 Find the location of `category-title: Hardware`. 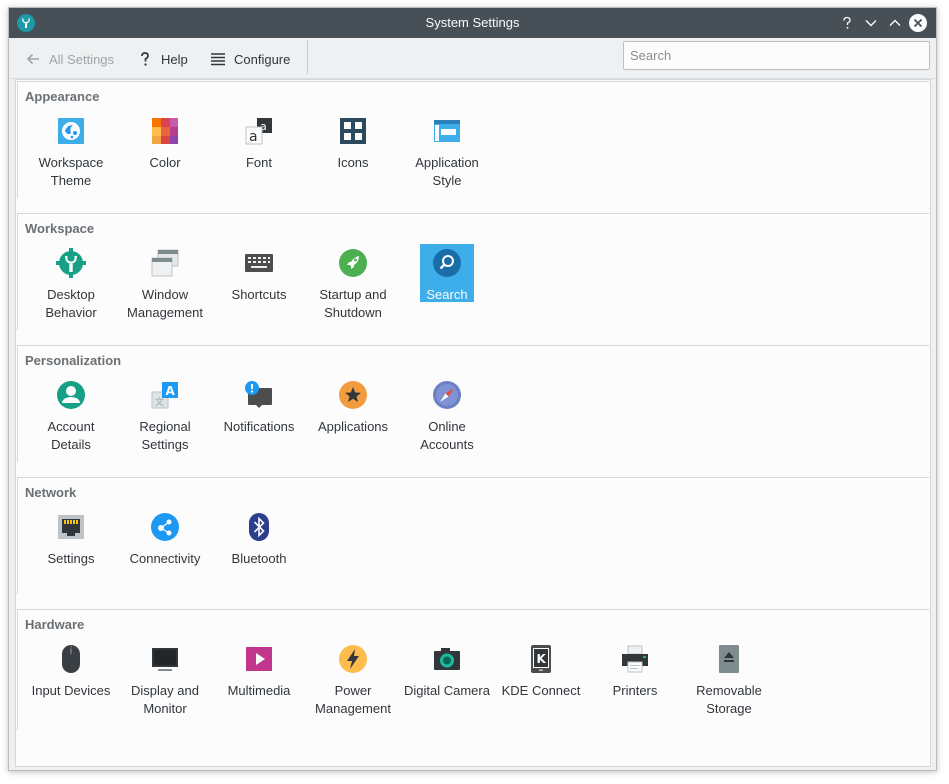

category-title: Hardware is located at coordinates (55, 624).